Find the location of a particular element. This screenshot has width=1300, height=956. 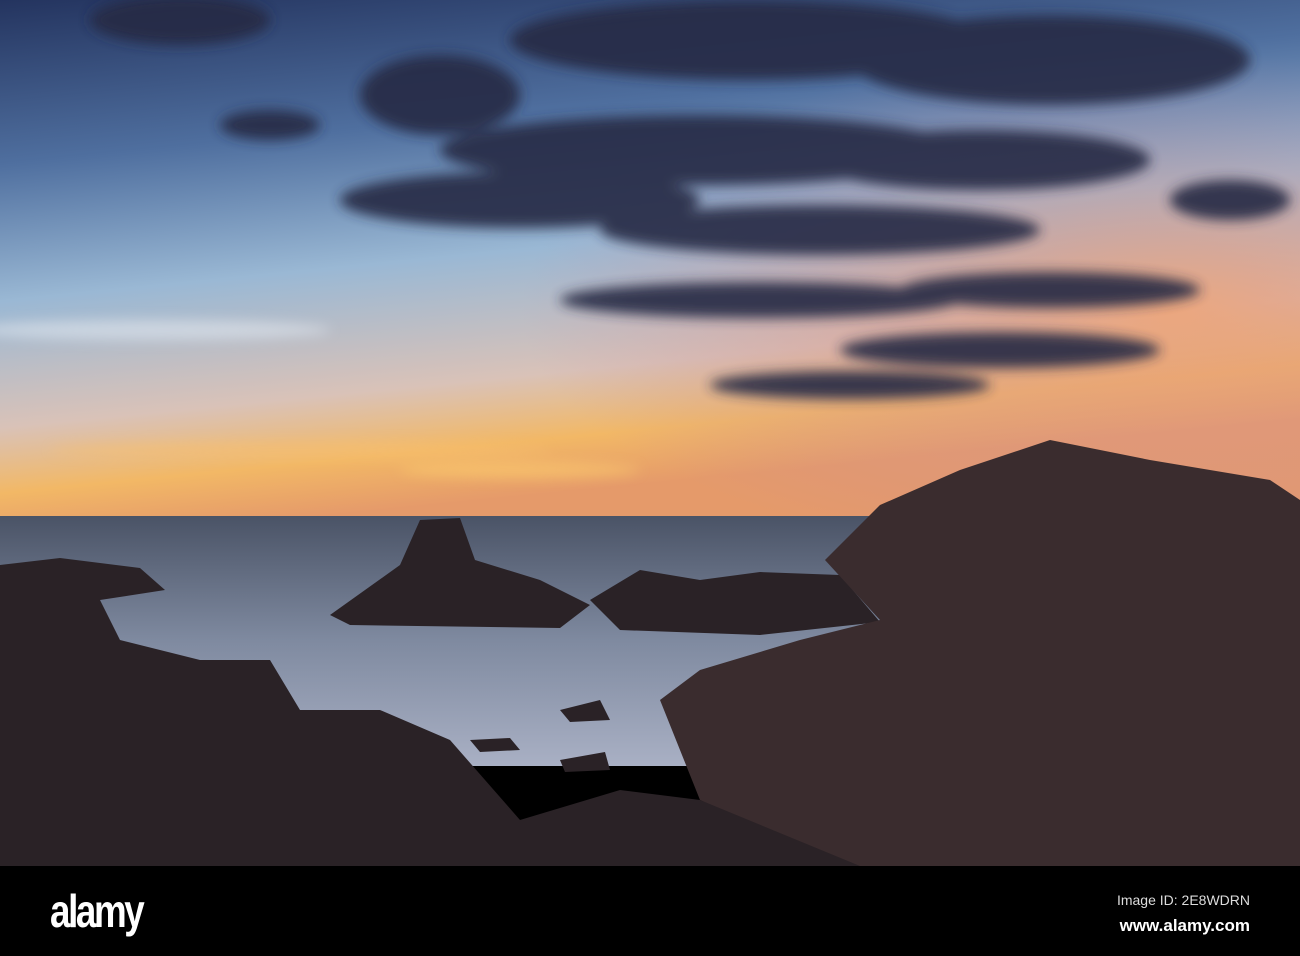

alamy-logo: alamy is located at coordinates (97, 911).